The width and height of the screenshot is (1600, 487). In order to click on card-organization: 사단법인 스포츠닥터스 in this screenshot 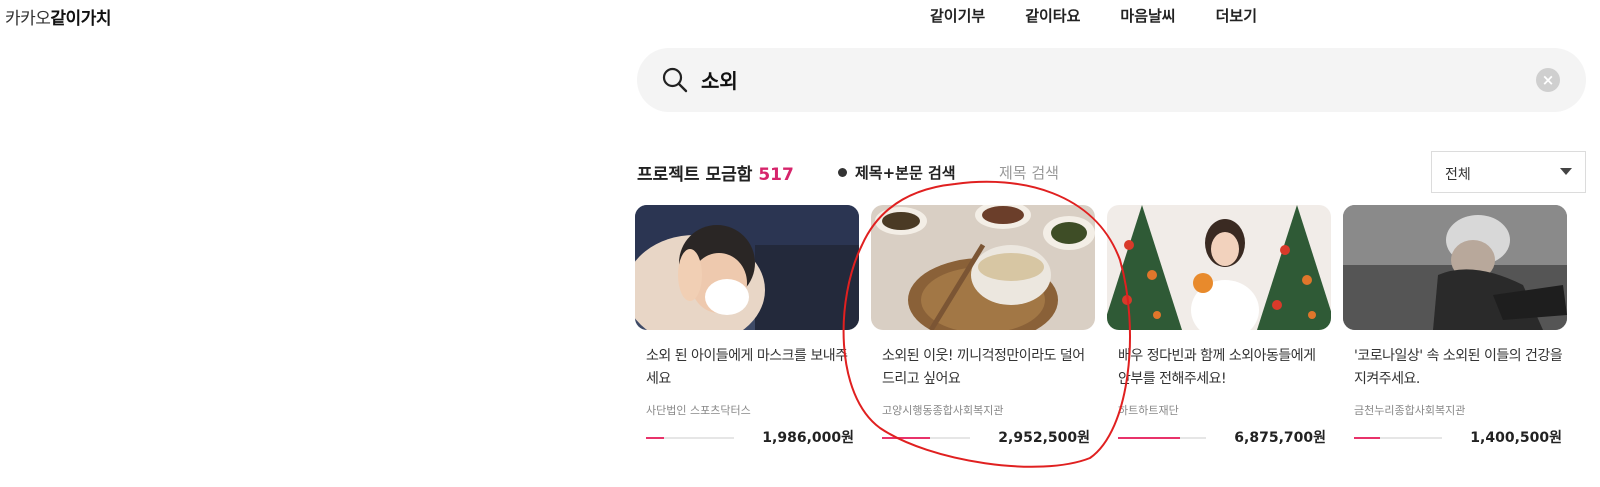, I will do `click(698, 410)`.